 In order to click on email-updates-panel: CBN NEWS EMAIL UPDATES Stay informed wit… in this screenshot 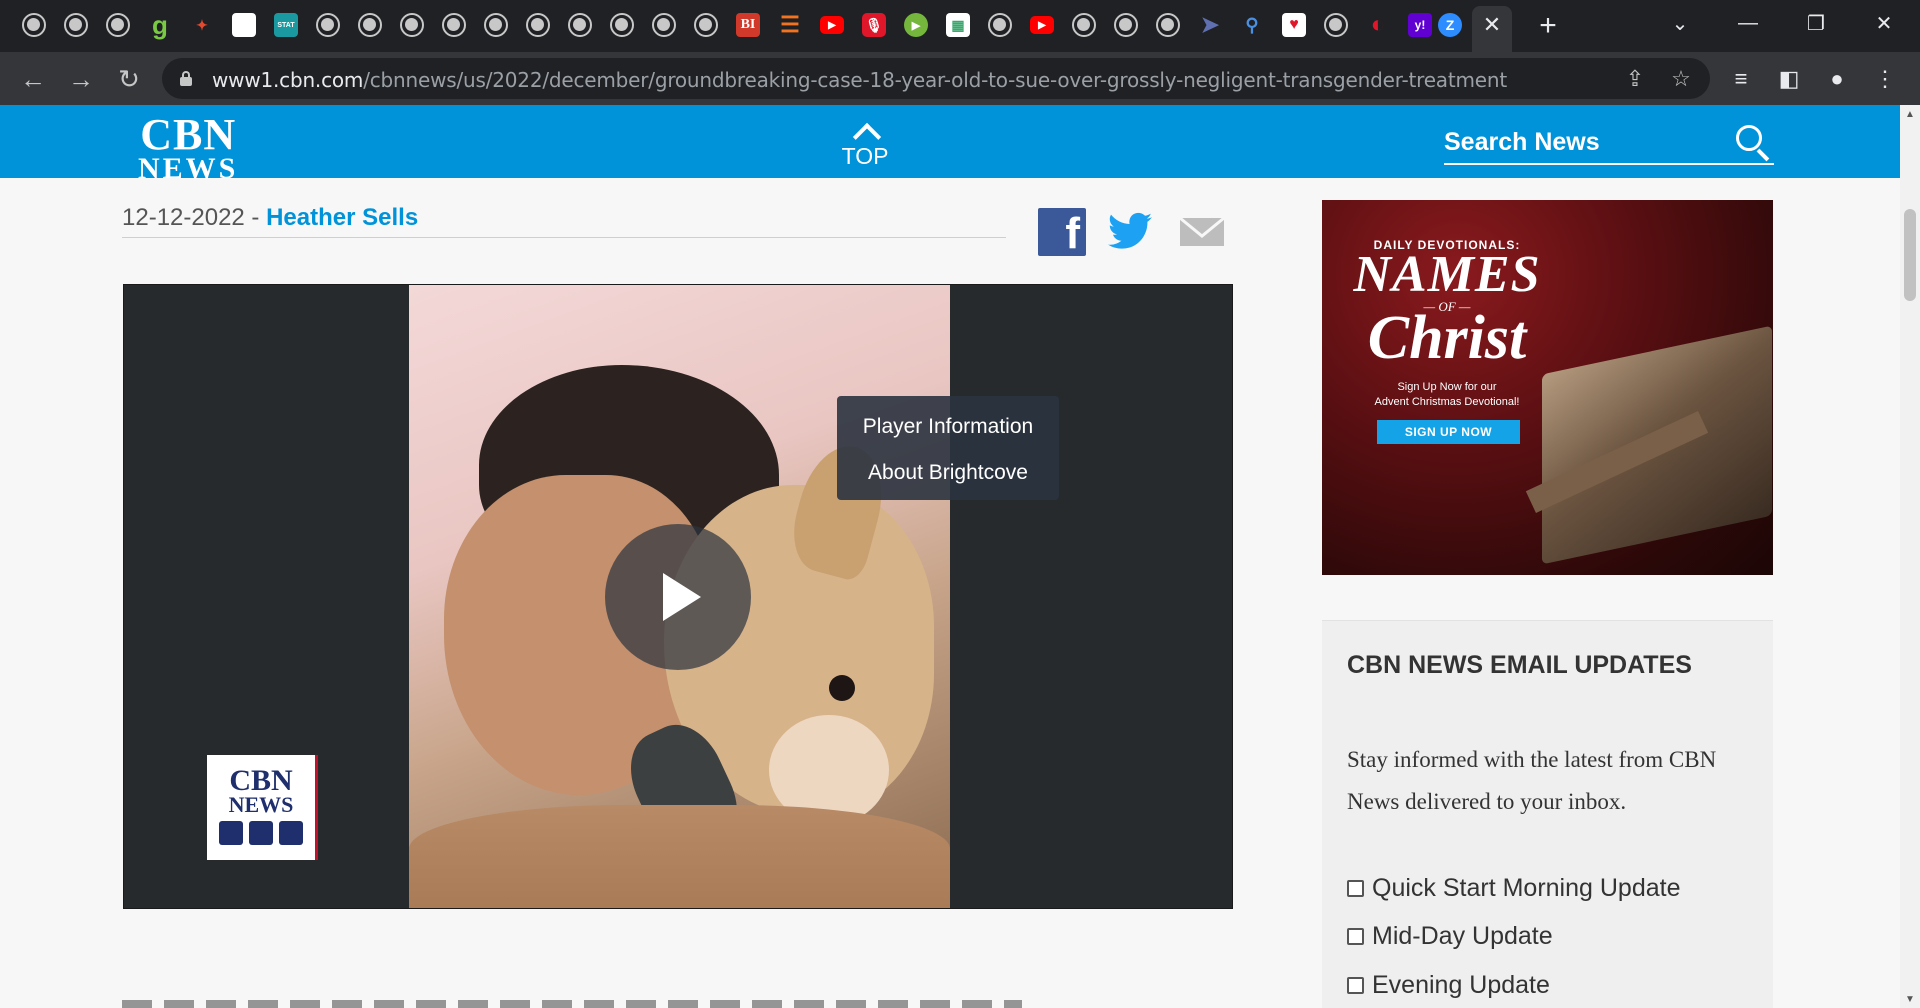, I will do `click(1547, 814)`.